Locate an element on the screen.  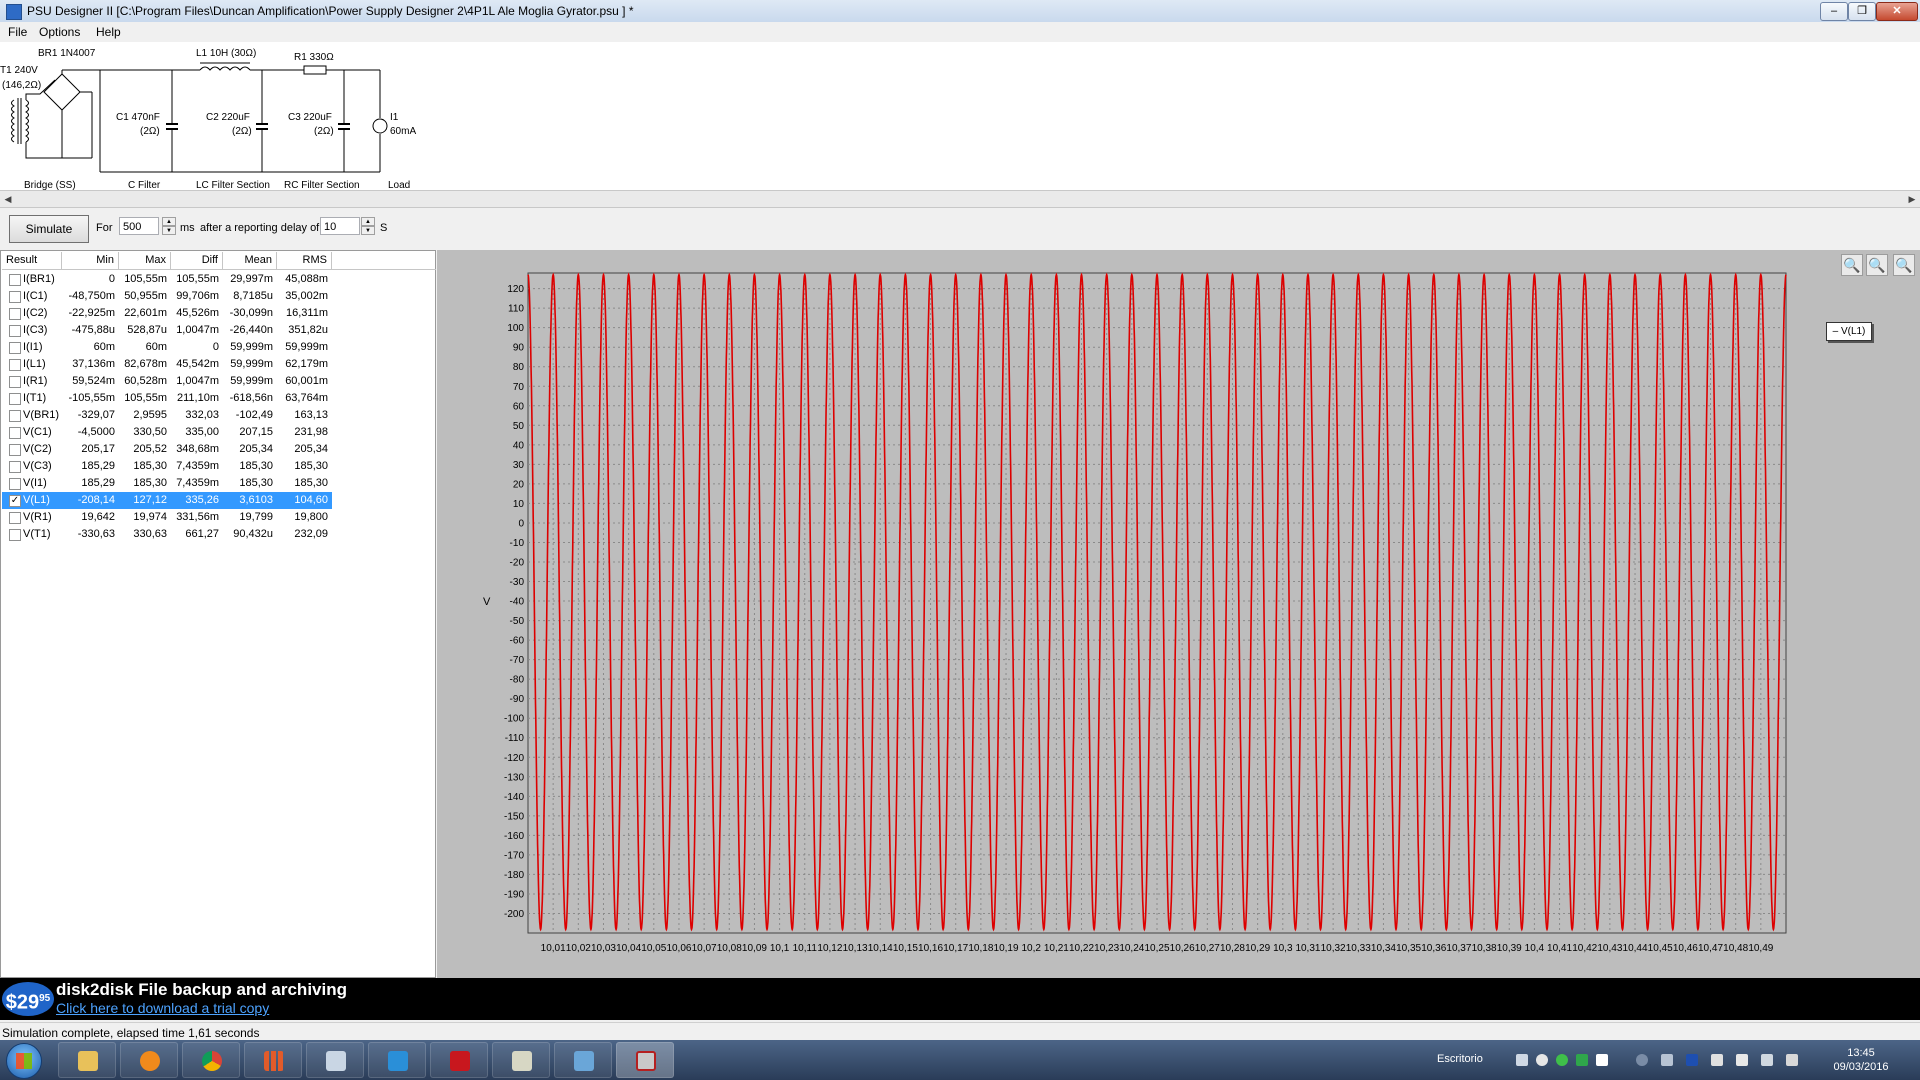
y-tick-label: 50 is located at coordinates (519, 426).